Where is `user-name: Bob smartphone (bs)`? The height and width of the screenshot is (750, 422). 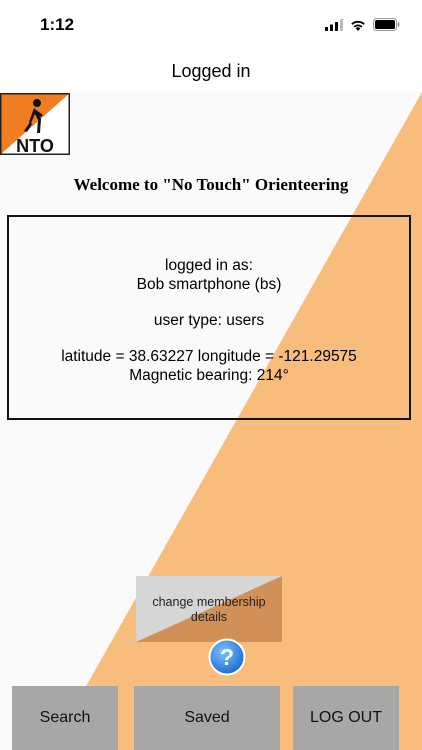 user-name: Bob smartphone (bs) is located at coordinates (209, 284).